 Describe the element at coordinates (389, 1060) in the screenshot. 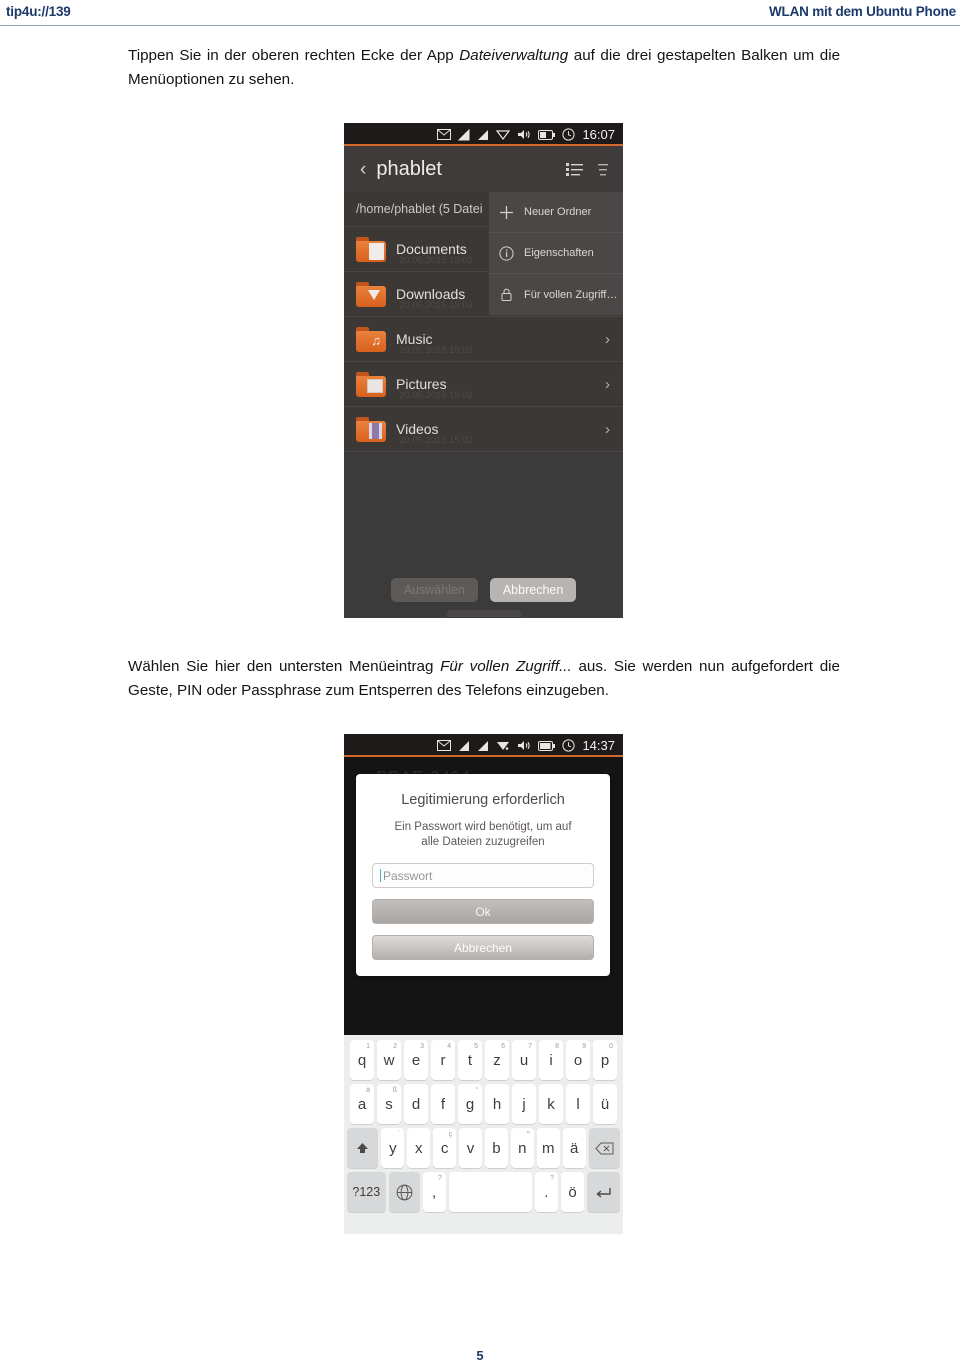

I see `key-w: 2w` at that location.